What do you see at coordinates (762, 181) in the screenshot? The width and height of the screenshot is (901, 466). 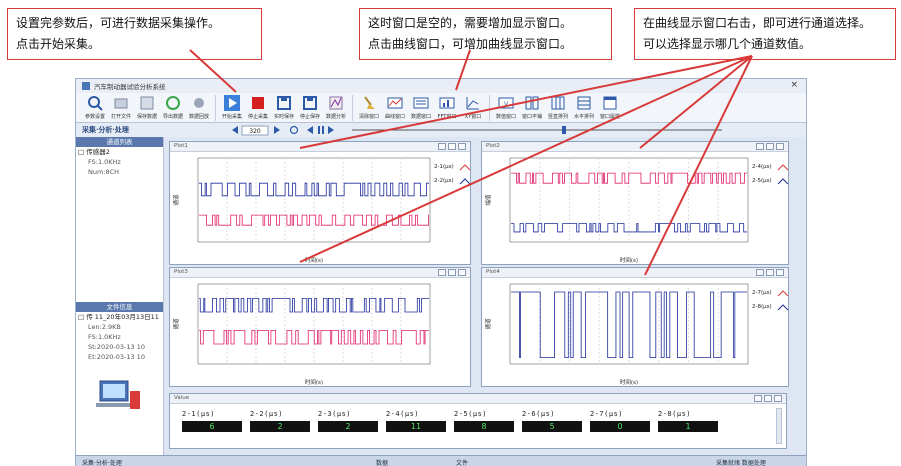 I see `legend-item: 2-5(μs)` at bounding box center [762, 181].